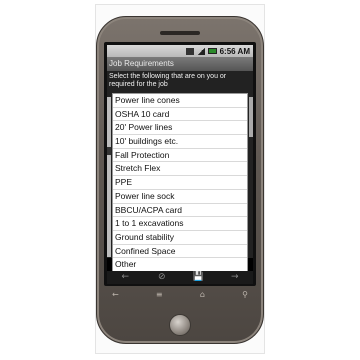 Image resolution: width=360 pixels, height=360 pixels. What do you see at coordinates (180, 325) in the screenshot?
I see `trackball` at bounding box center [180, 325].